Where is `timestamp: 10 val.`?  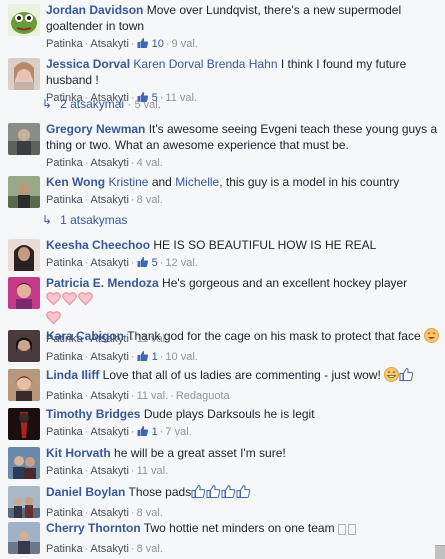 timestamp: 10 val. is located at coordinates (181, 357).